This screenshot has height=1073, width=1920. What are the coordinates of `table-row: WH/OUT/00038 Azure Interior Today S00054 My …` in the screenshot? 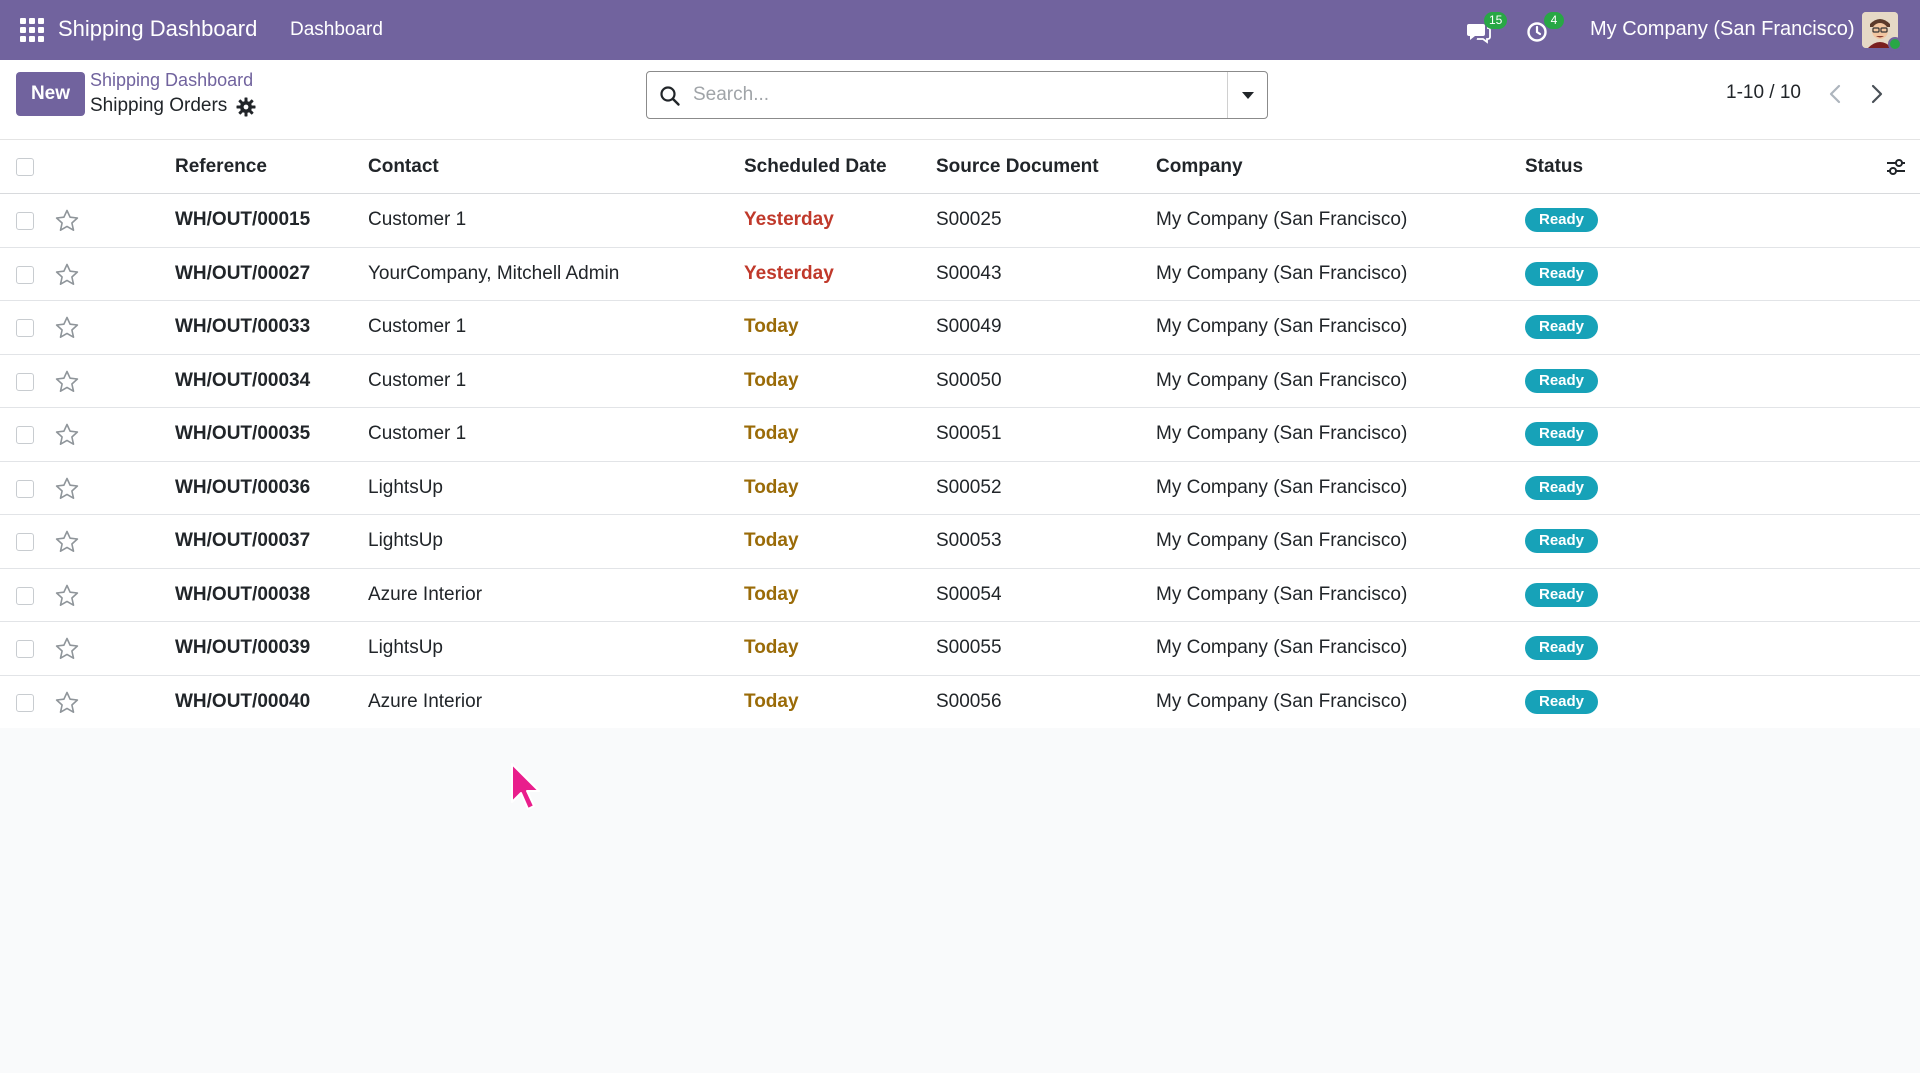 It's located at (960, 595).